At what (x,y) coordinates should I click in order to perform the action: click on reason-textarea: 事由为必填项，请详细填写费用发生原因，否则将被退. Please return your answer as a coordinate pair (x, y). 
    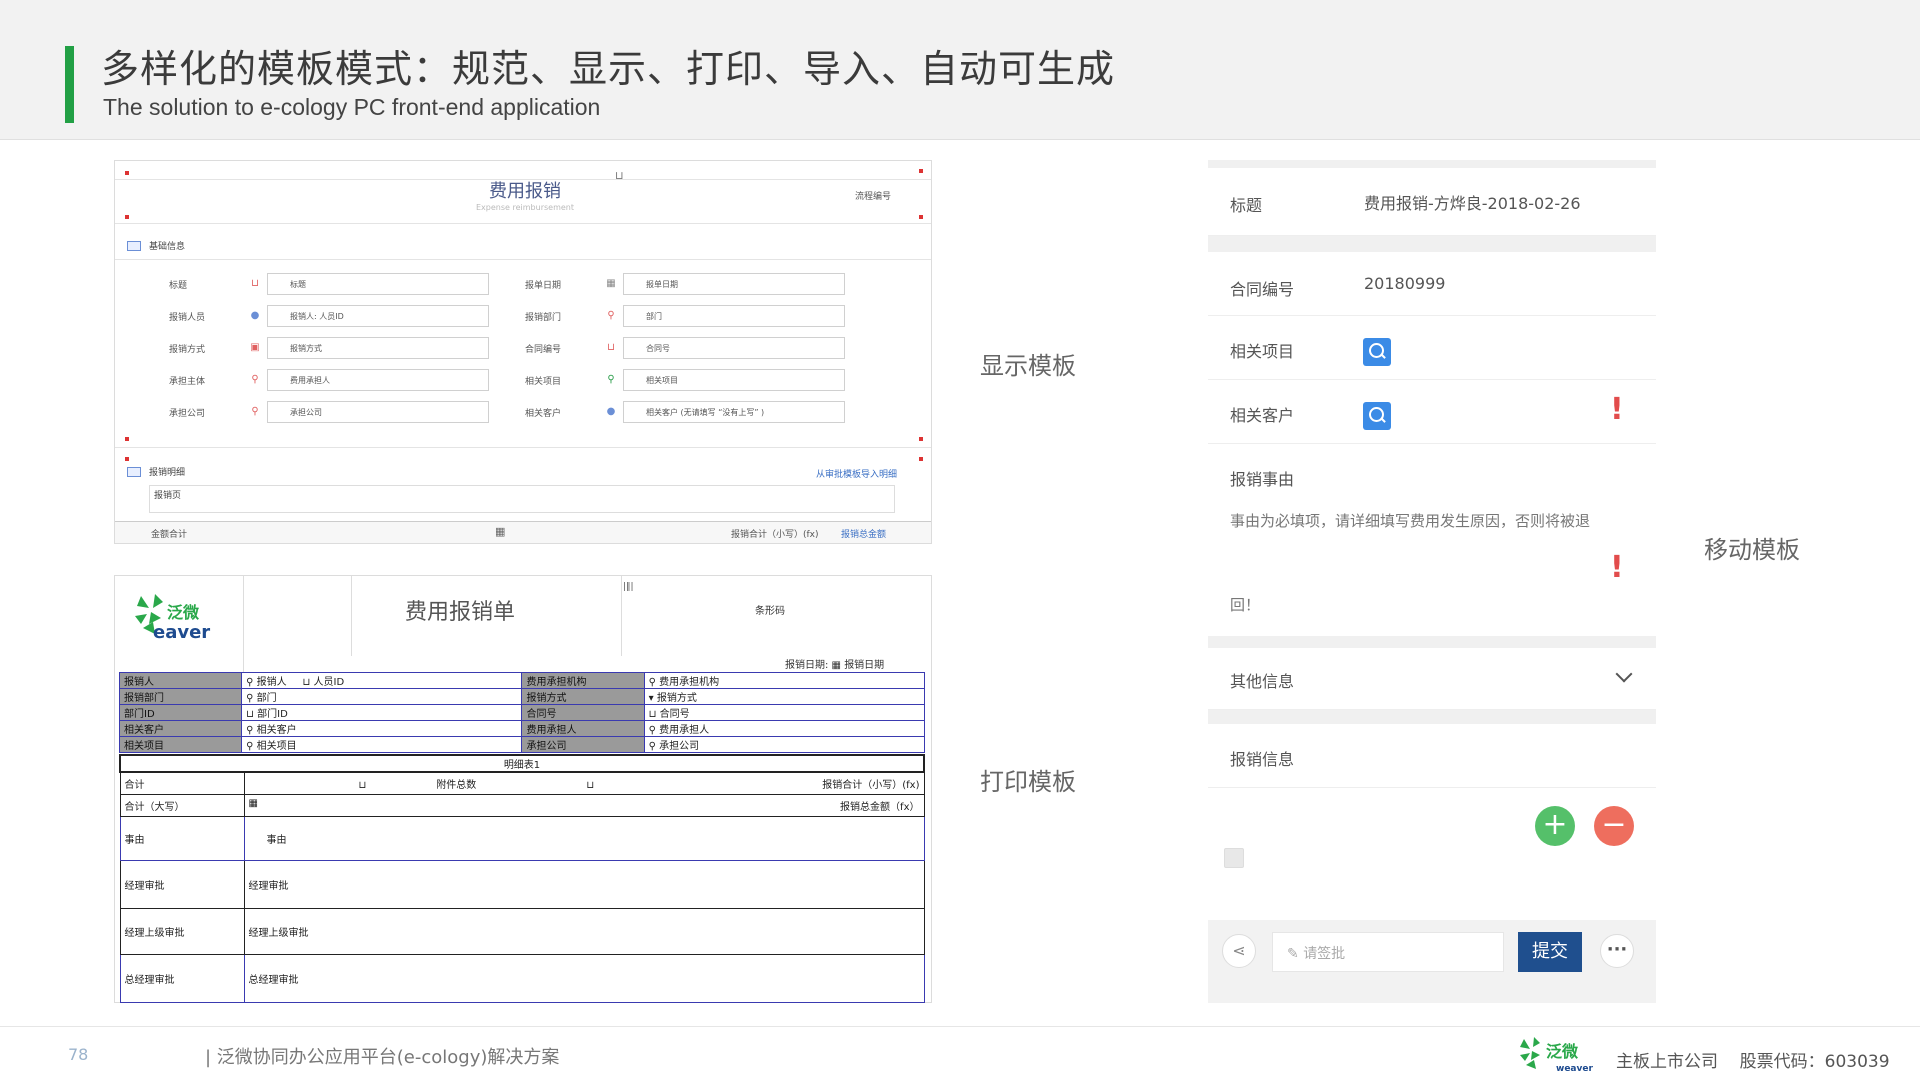
    Looking at the image, I should click on (1410, 520).